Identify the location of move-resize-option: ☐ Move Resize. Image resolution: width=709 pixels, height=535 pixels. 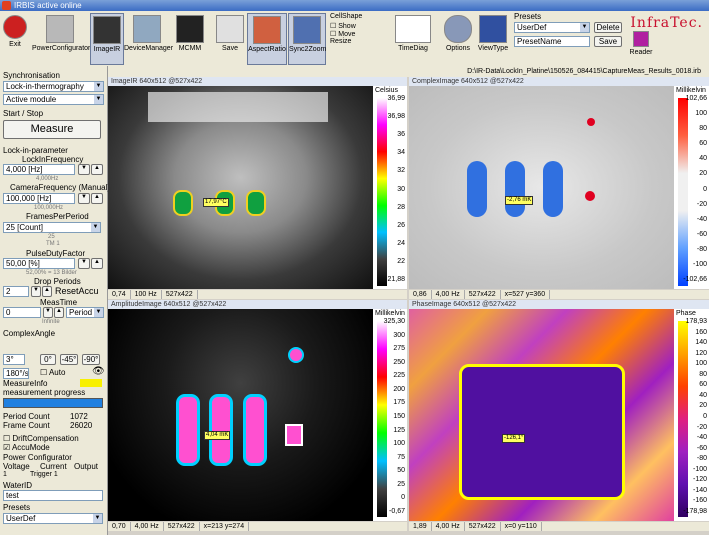
(358, 37).